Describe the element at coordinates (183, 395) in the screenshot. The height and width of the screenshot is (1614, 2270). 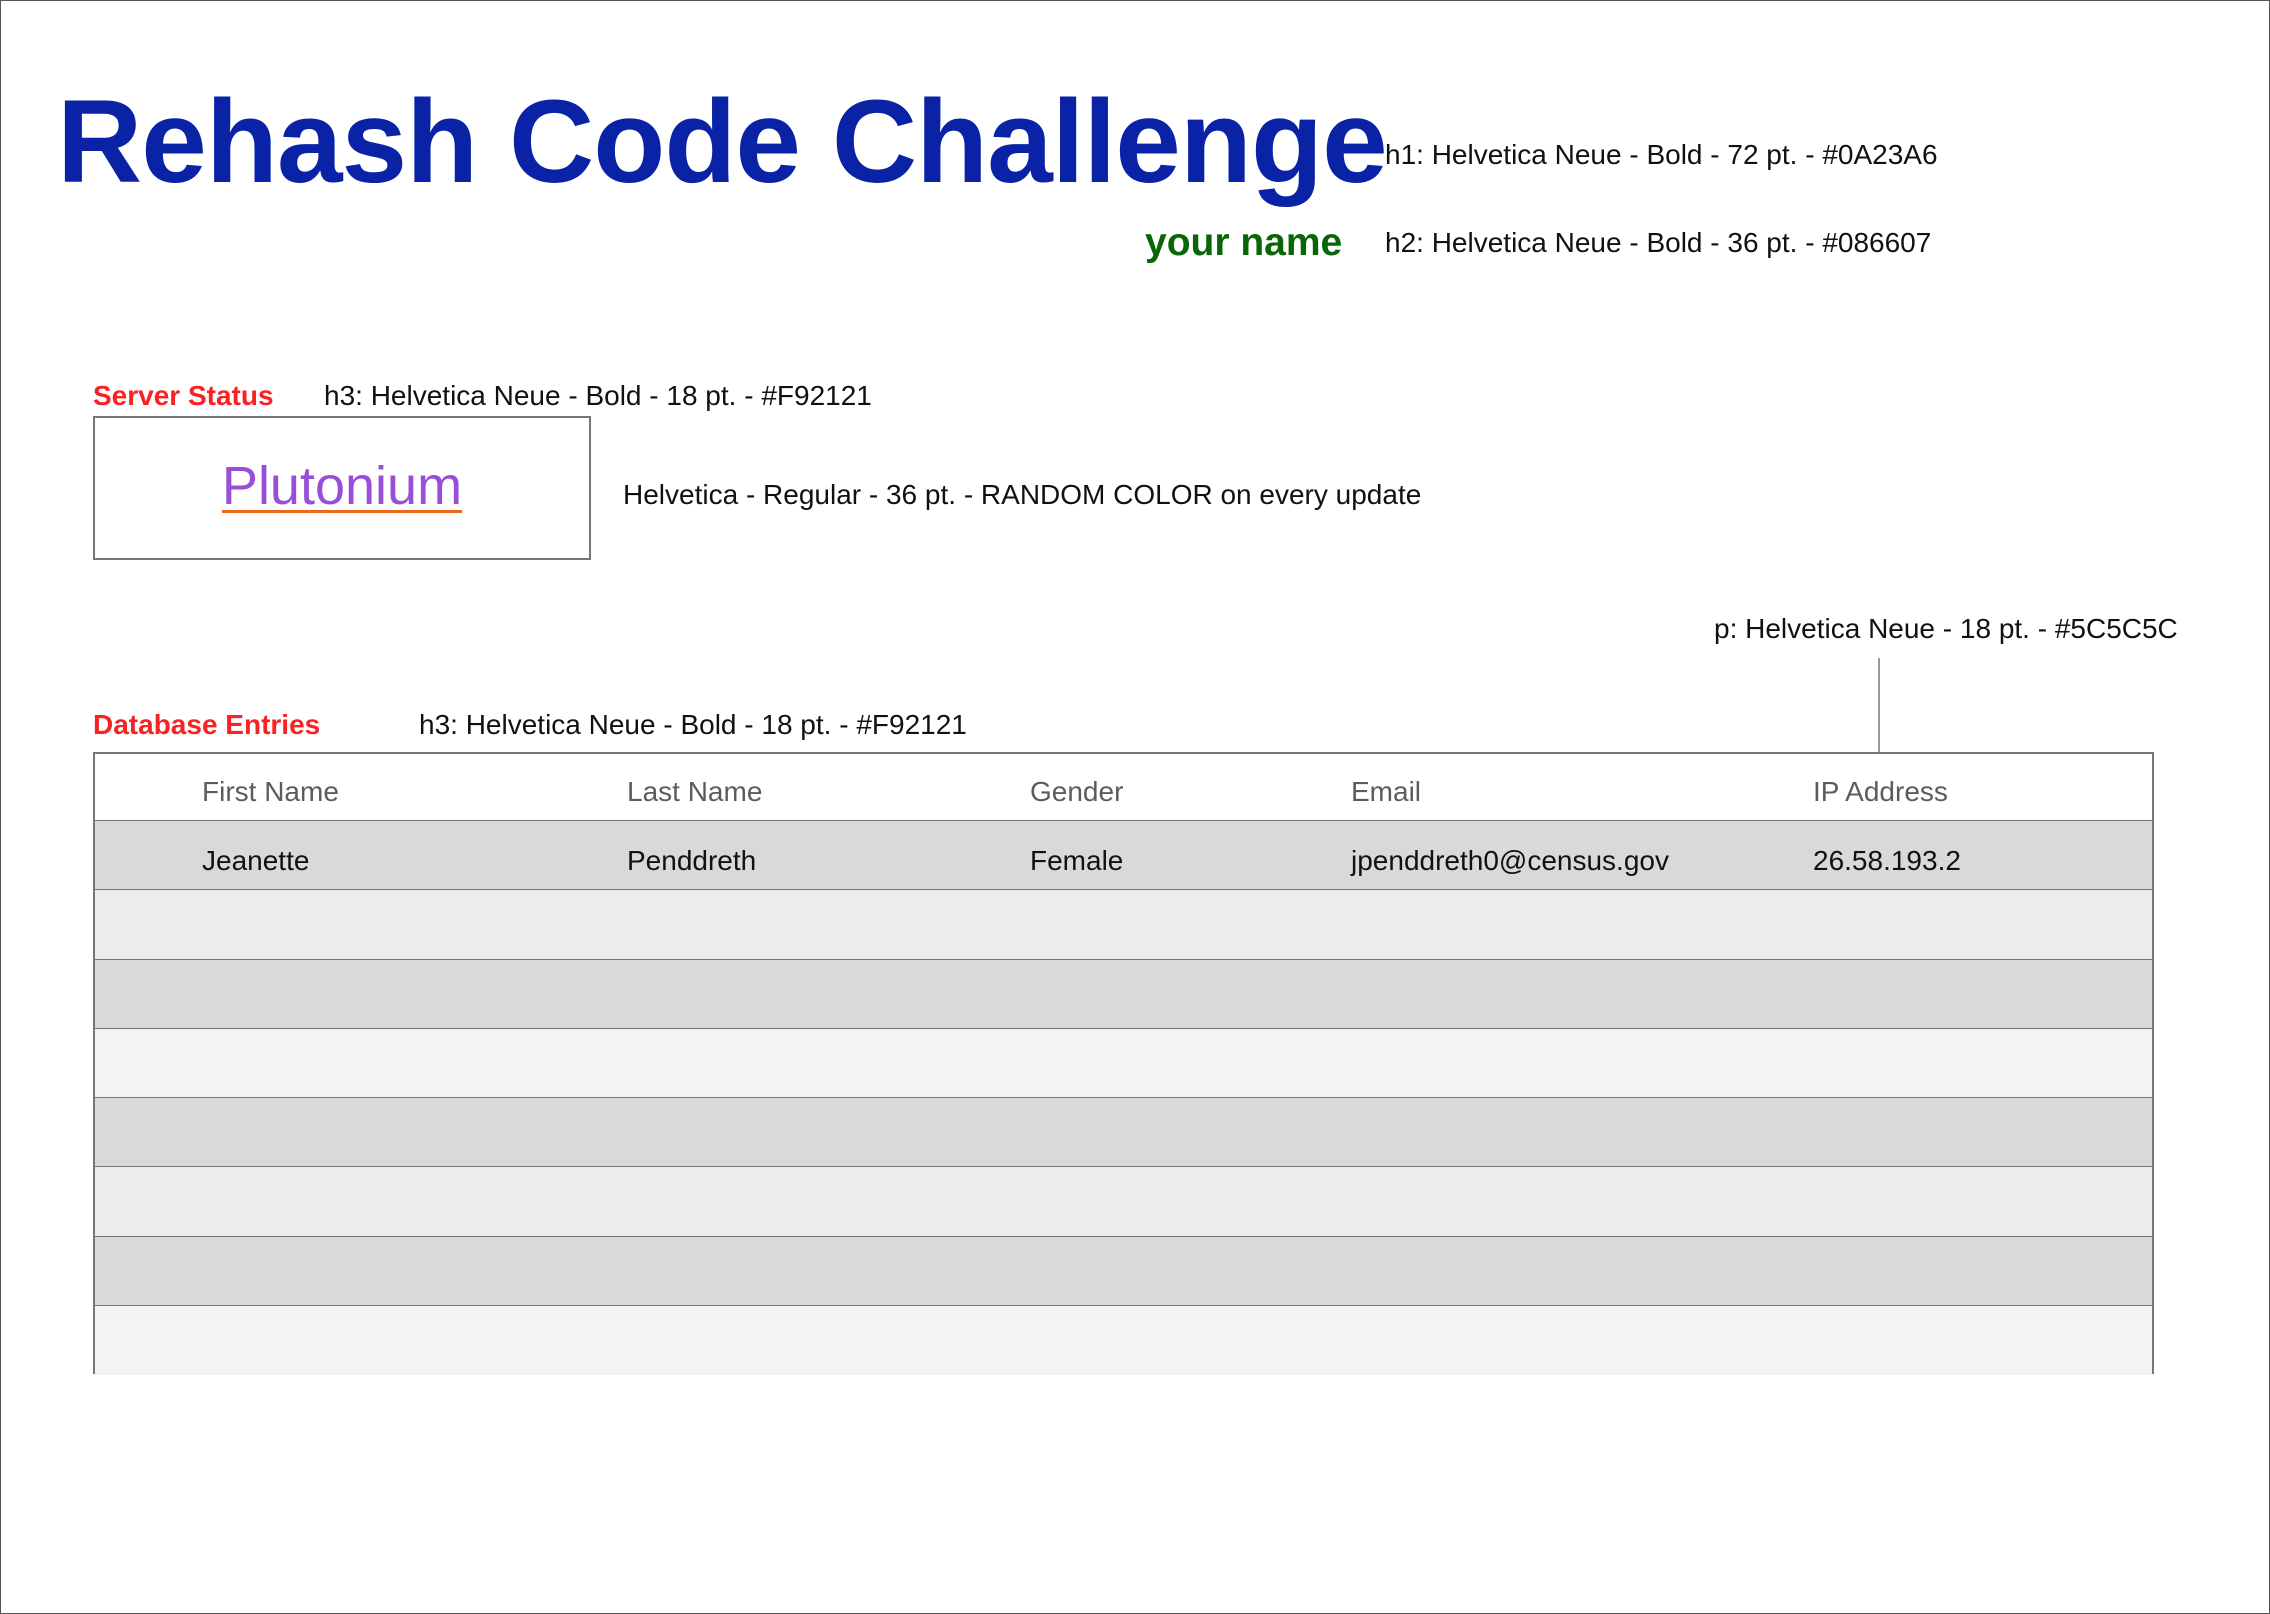
I see `server-status-heading: Server Status` at that location.